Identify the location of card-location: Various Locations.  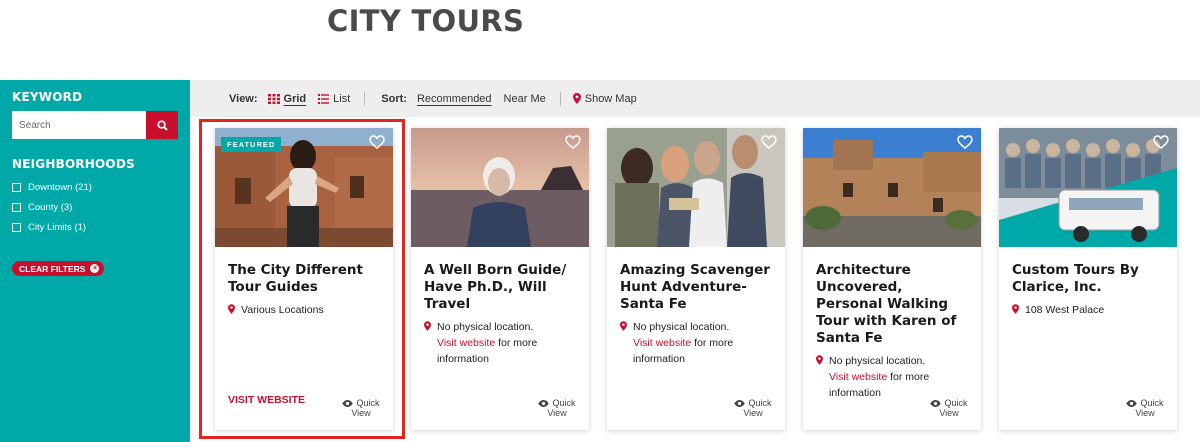
(305, 310).